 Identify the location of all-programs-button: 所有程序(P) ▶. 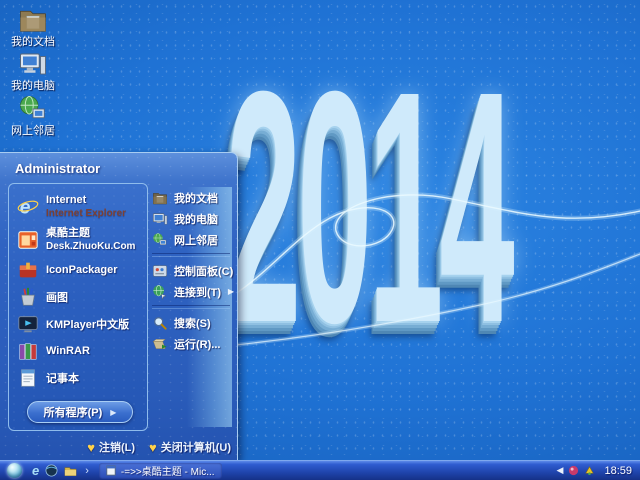
(80, 412).